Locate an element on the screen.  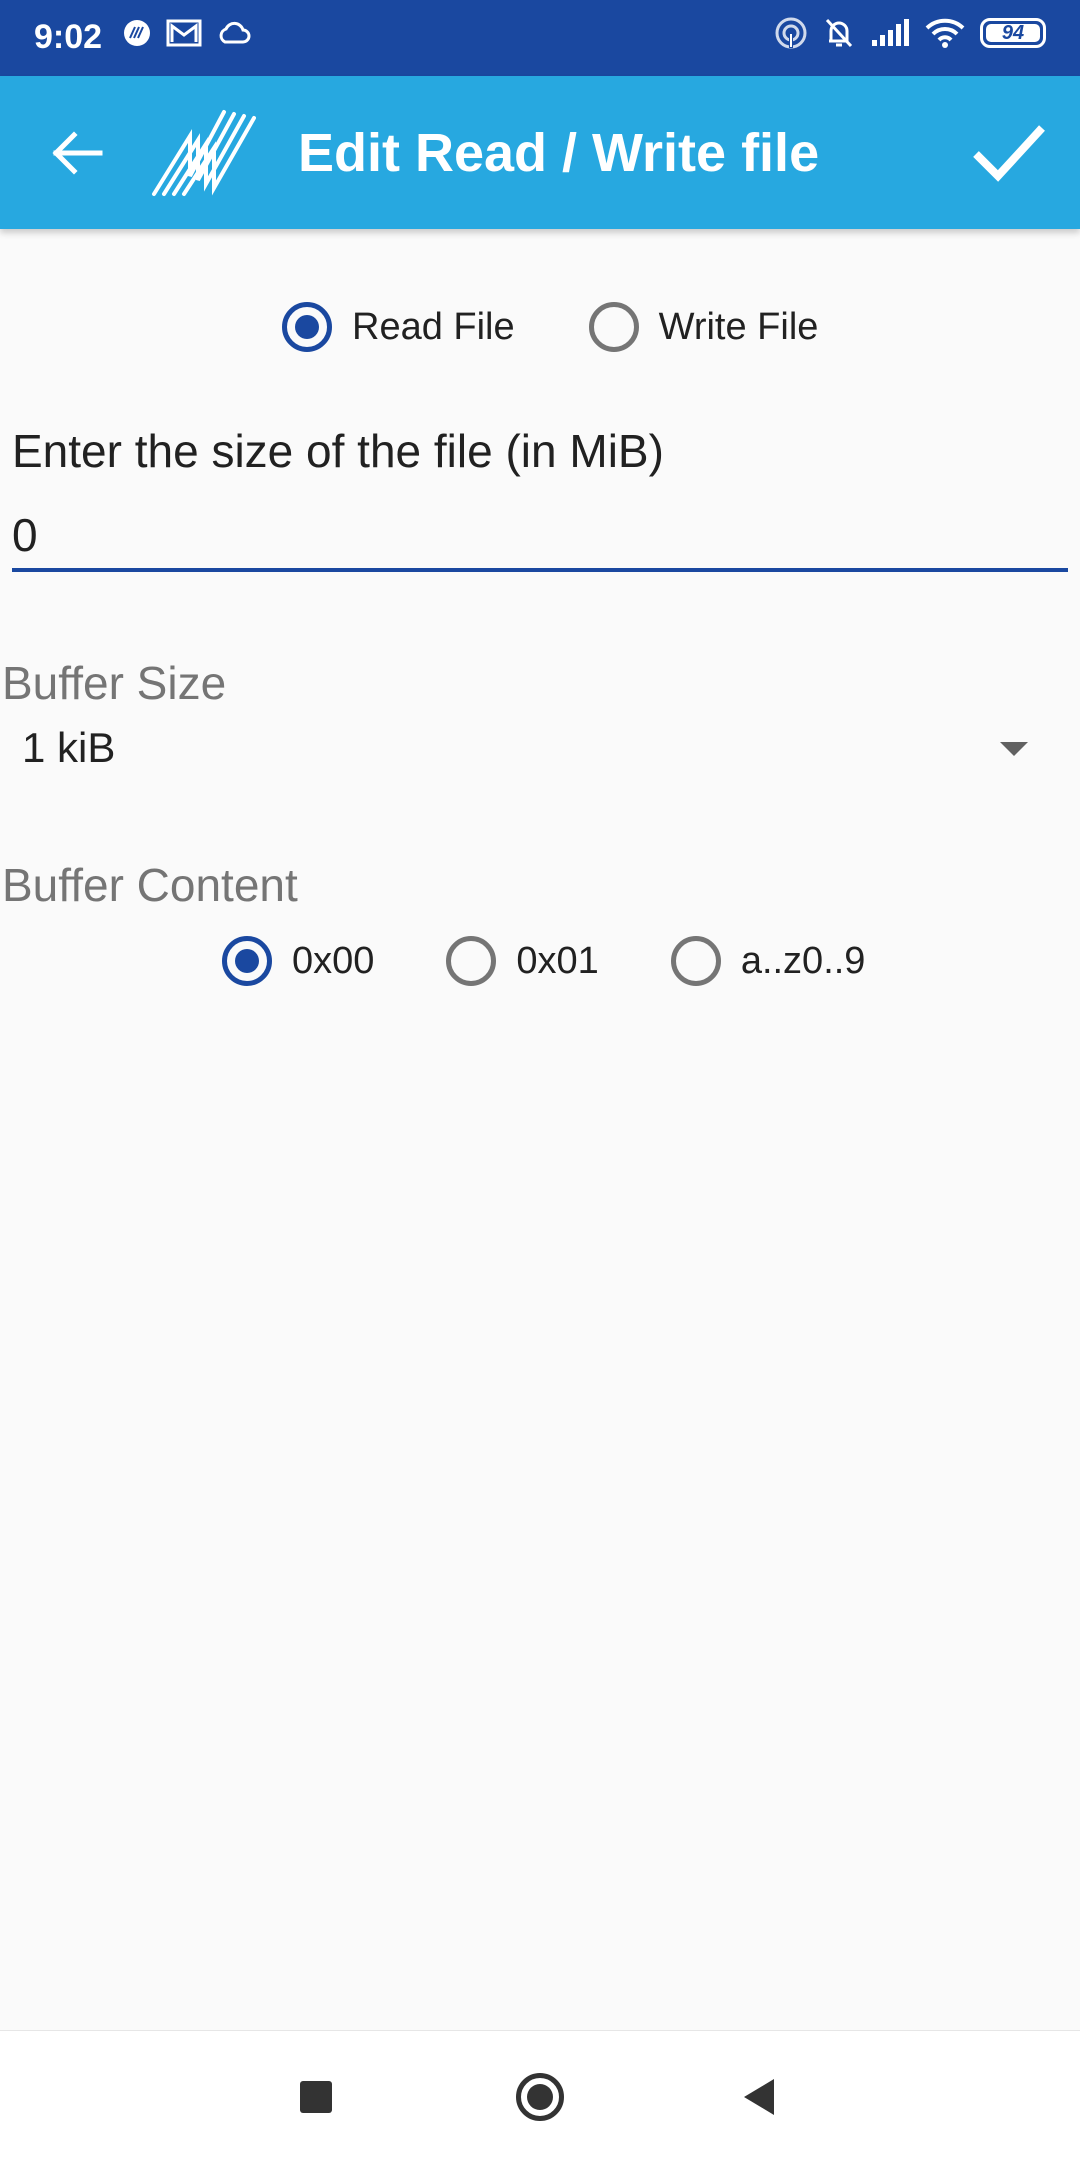
file-size-input is located at coordinates (540, 537).